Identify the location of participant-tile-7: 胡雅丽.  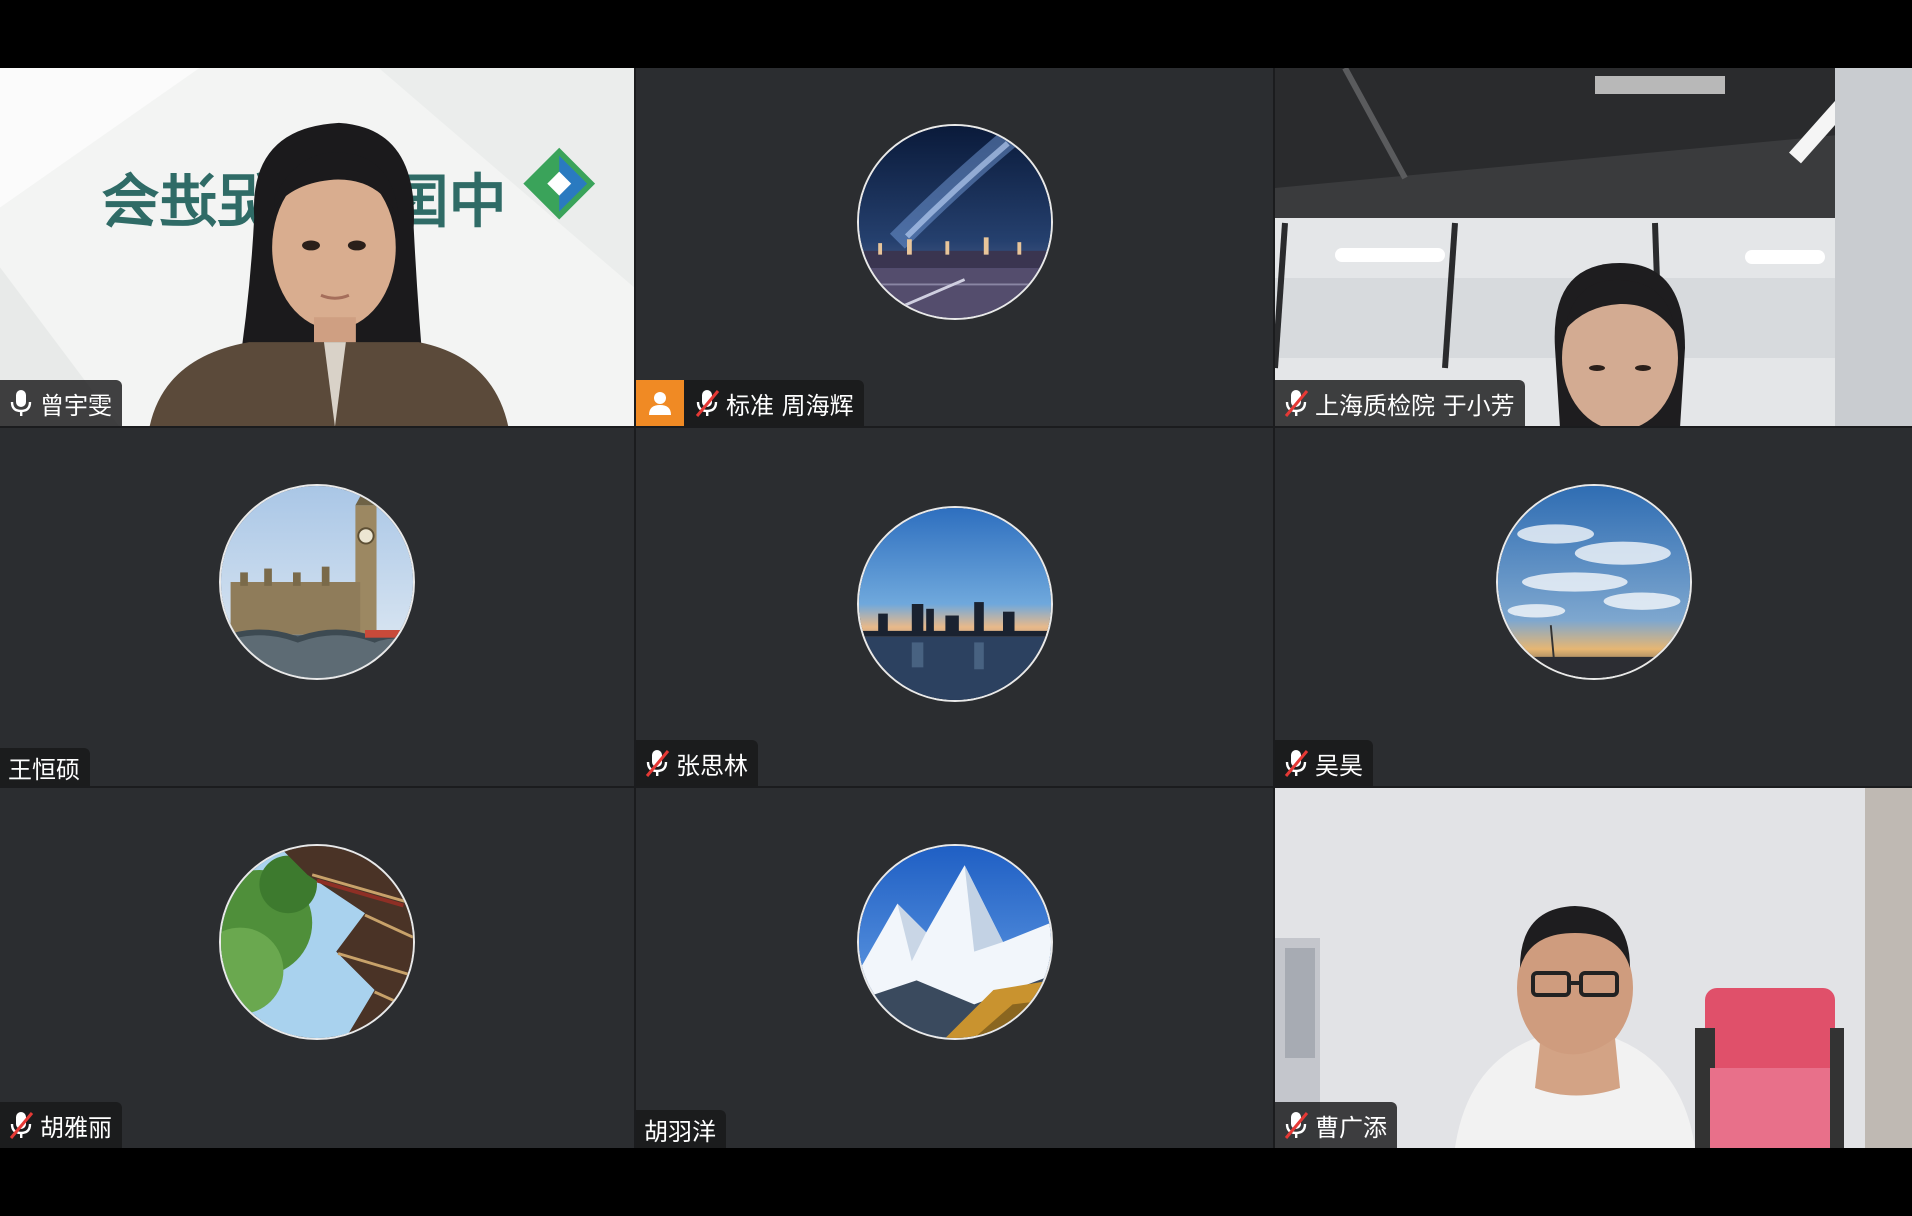
(318, 968).